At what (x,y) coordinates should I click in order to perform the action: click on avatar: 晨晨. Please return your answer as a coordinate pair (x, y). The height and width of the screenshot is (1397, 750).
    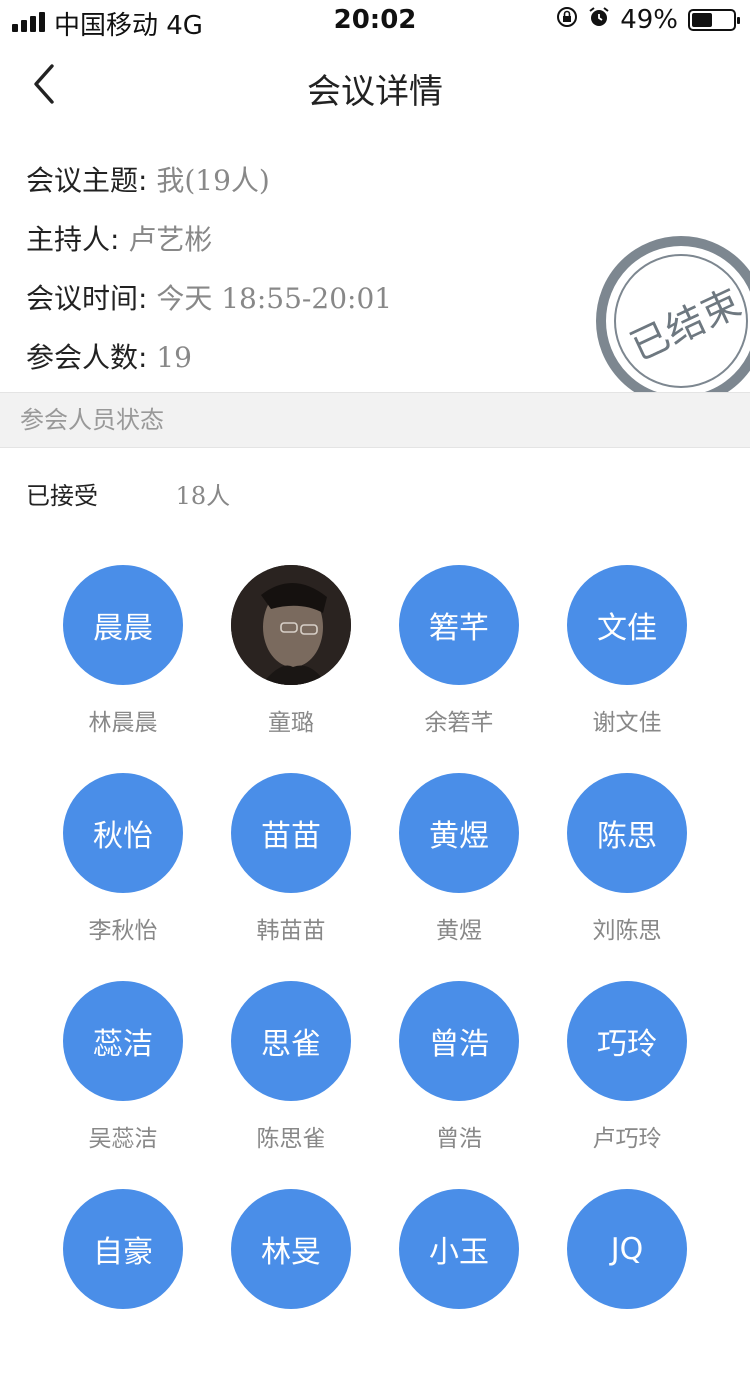
    Looking at the image, I should click on (123, 625).